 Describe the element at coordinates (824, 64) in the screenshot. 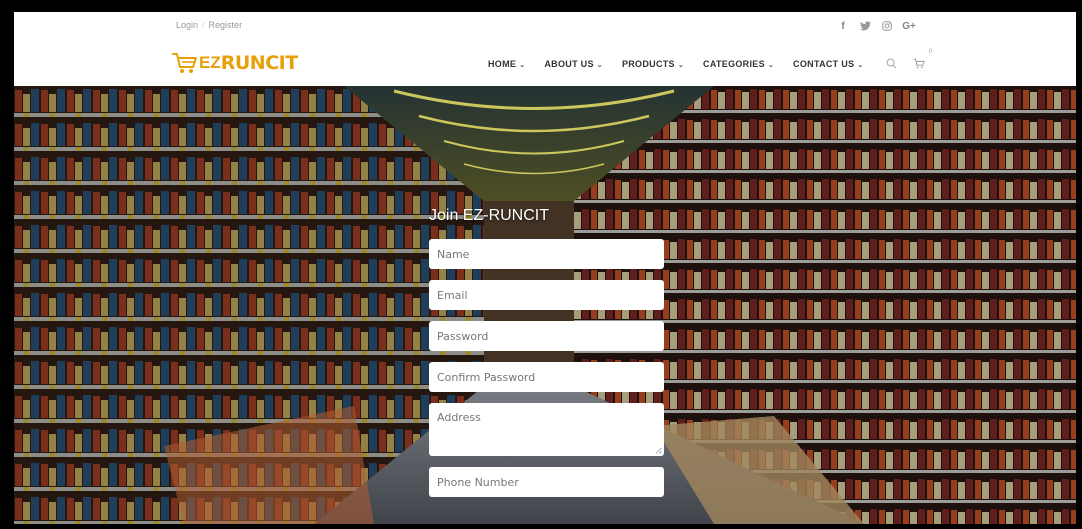

I see `nav-item-label: CONTACT US` at that location.